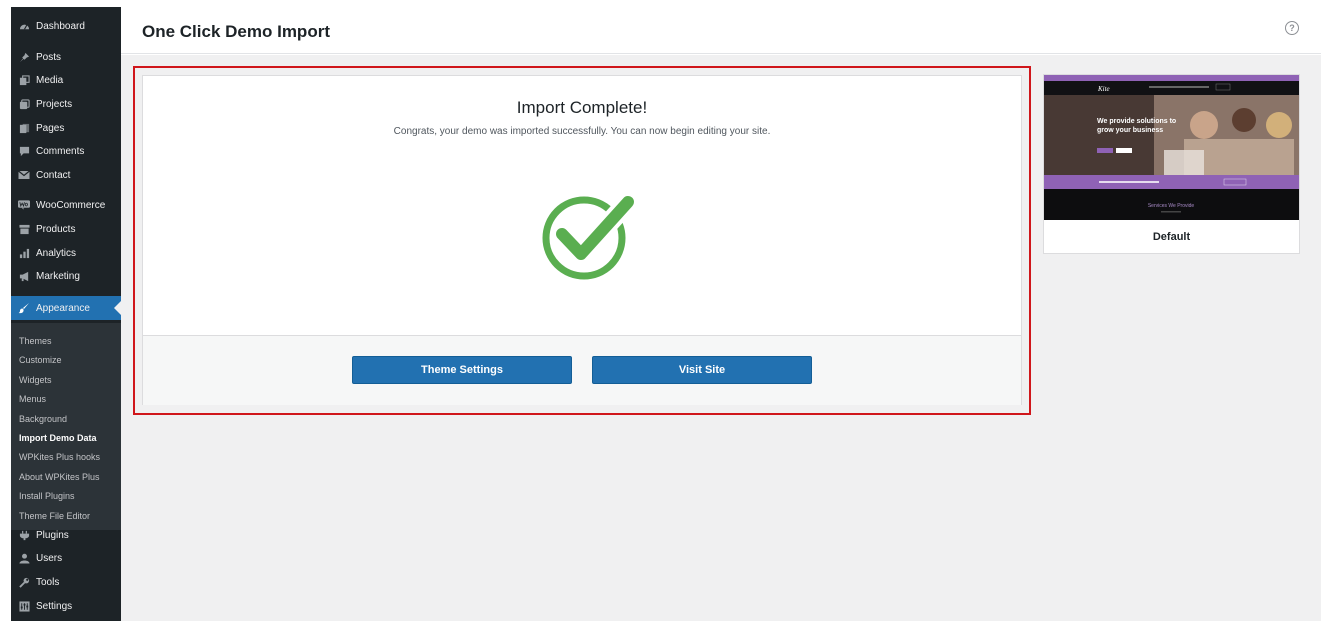  What do you see at coordinates (24, 151) in the screenshot?
I see `comment-icon` at bounding box center [24, 151].